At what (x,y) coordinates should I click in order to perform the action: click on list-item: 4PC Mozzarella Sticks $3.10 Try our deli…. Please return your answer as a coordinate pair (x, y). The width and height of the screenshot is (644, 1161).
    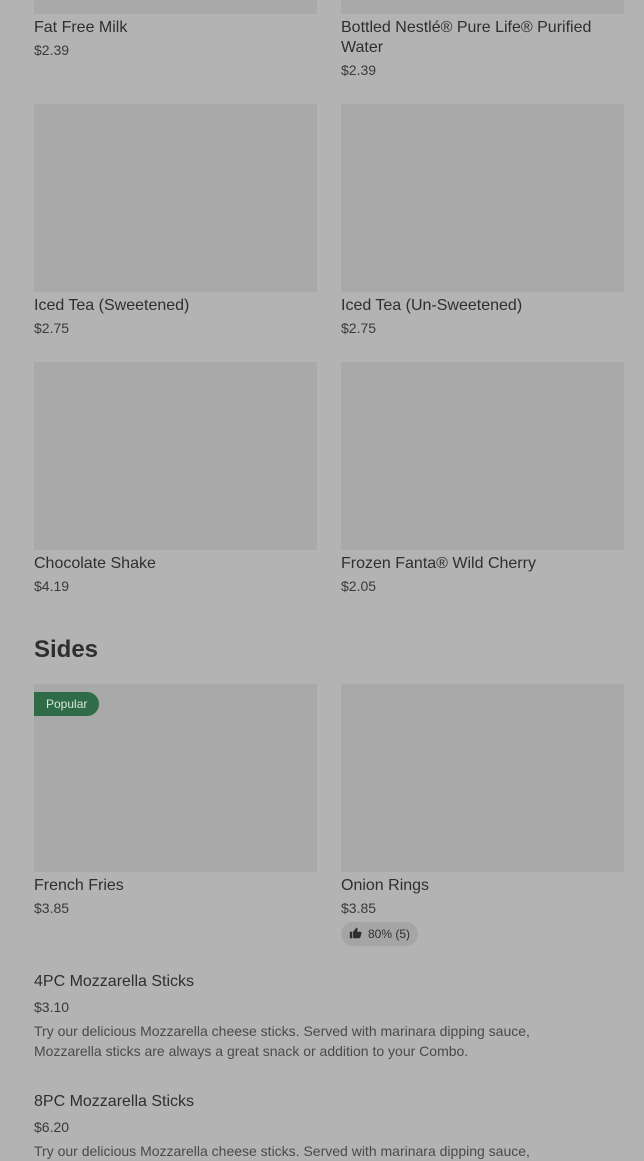
    Looking at the image, I should click on (314, 1014).